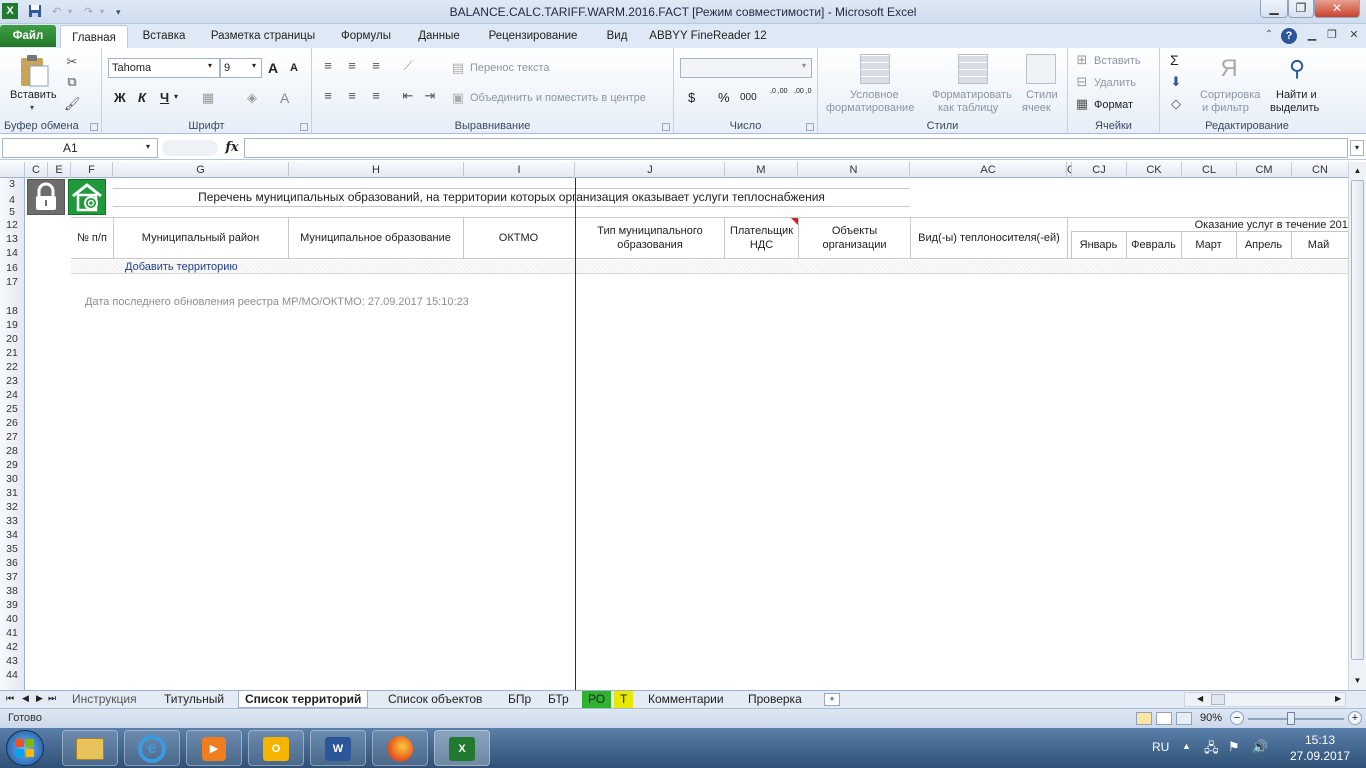 This screenshot has height=768, width=1366. I want to click on conditional-format-icon, so click(875, 69).